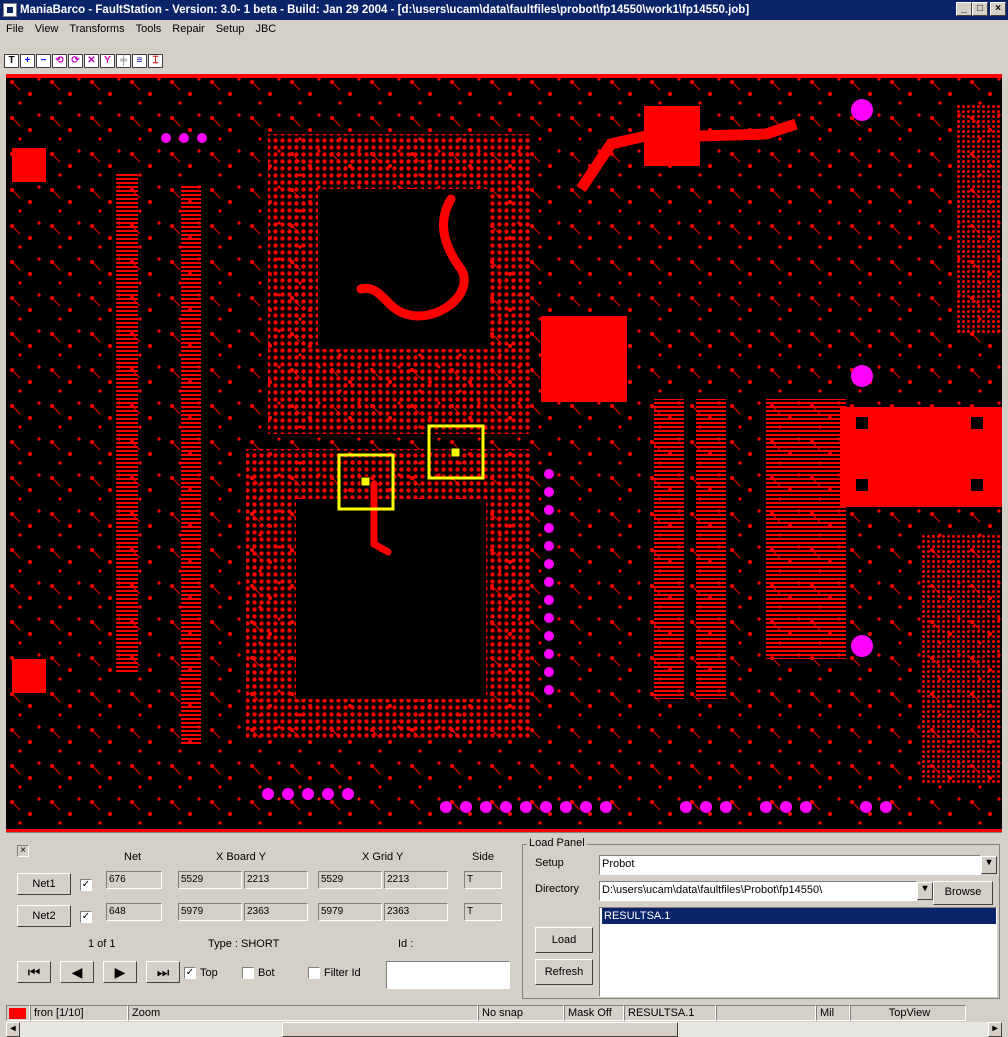 This screenshot has width=1008, height=1037. I want to click on filter-id-label: Filter Id, so click(342, 973).